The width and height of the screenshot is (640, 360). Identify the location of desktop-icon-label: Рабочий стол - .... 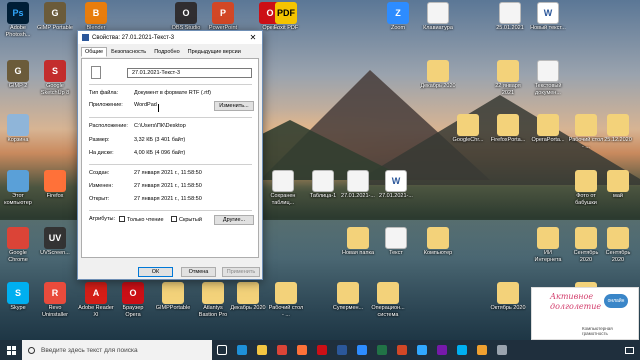
(586, 143).